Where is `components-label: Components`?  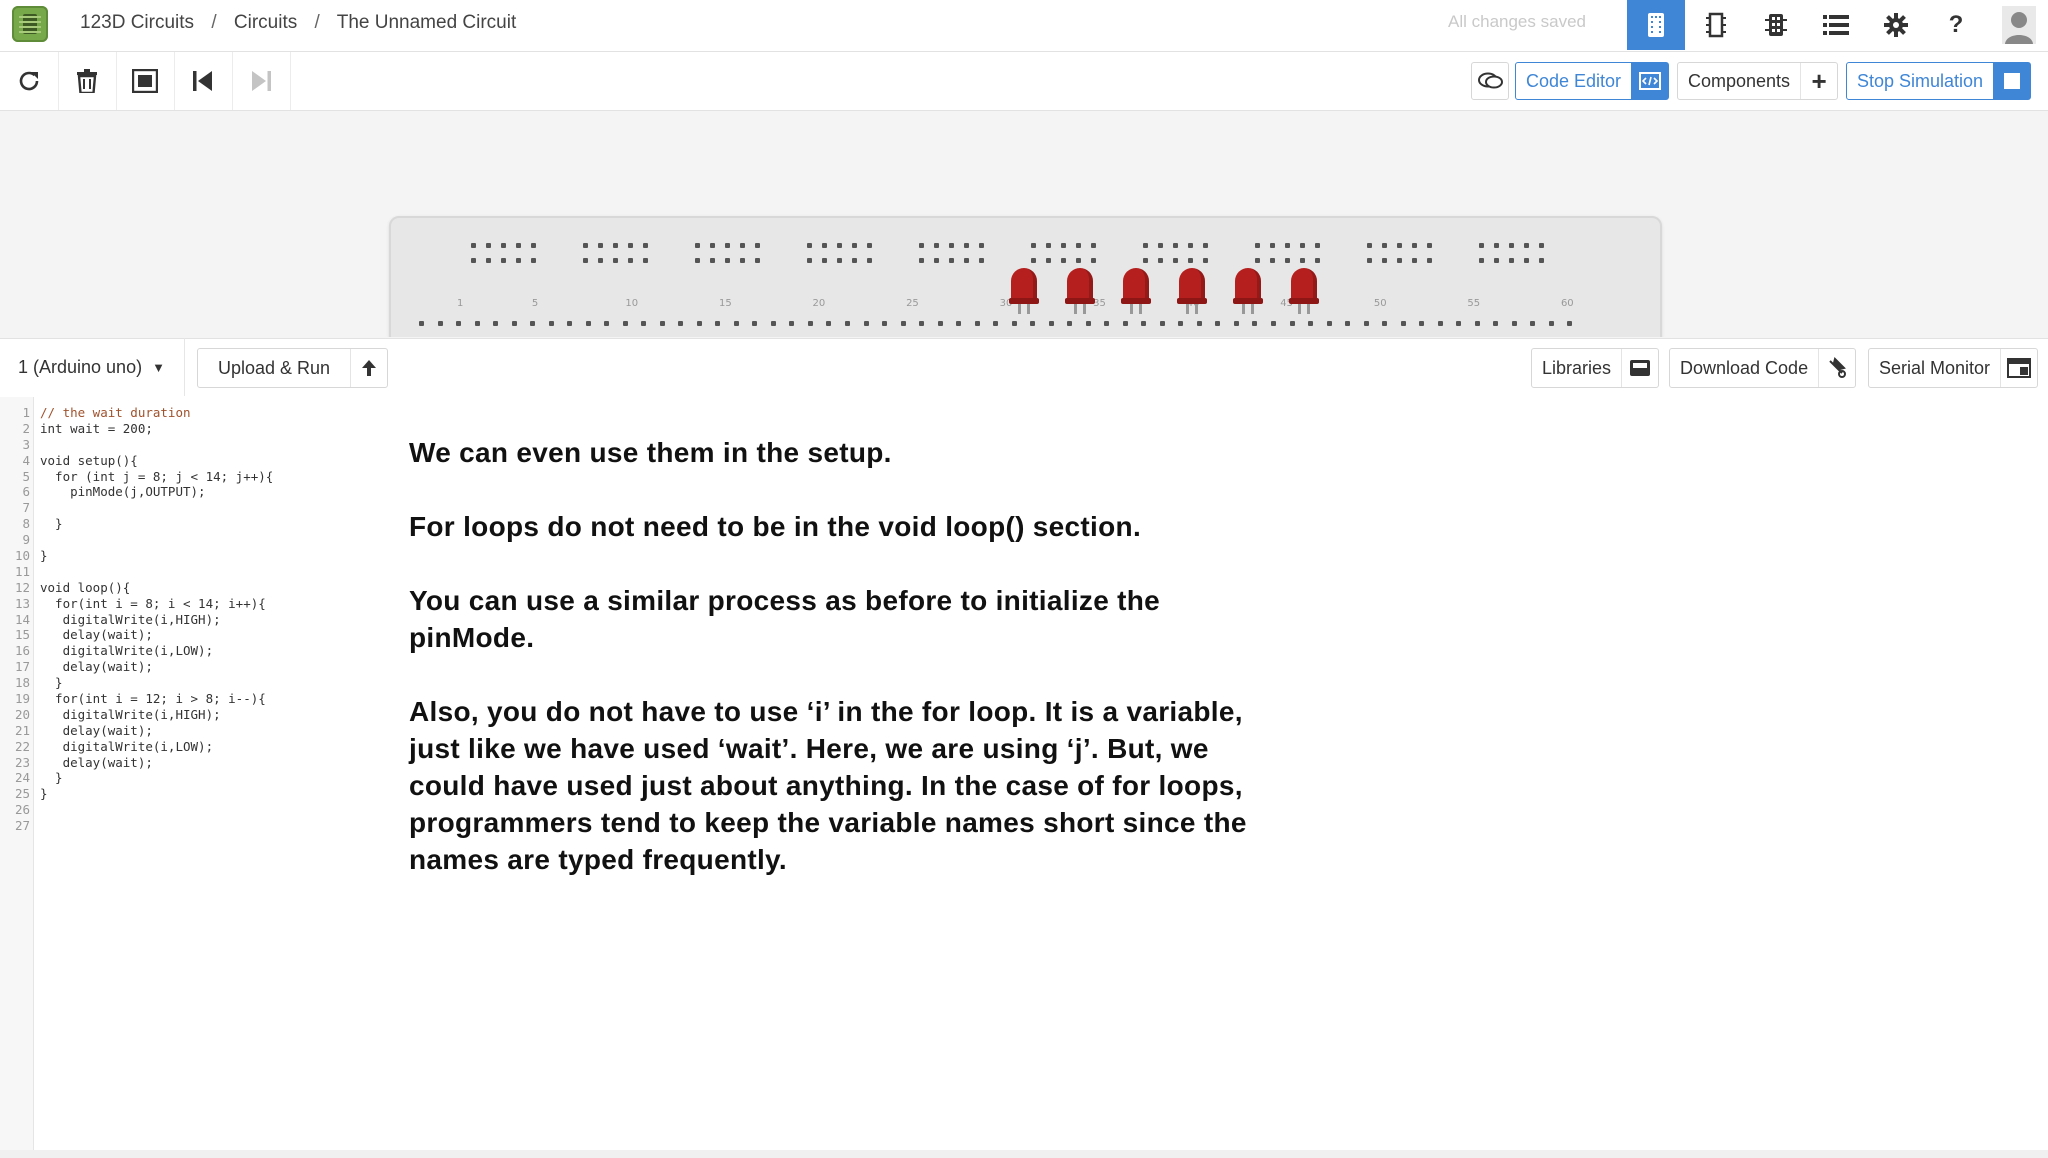
components-label: Components is located at coordinates (1739, 80).